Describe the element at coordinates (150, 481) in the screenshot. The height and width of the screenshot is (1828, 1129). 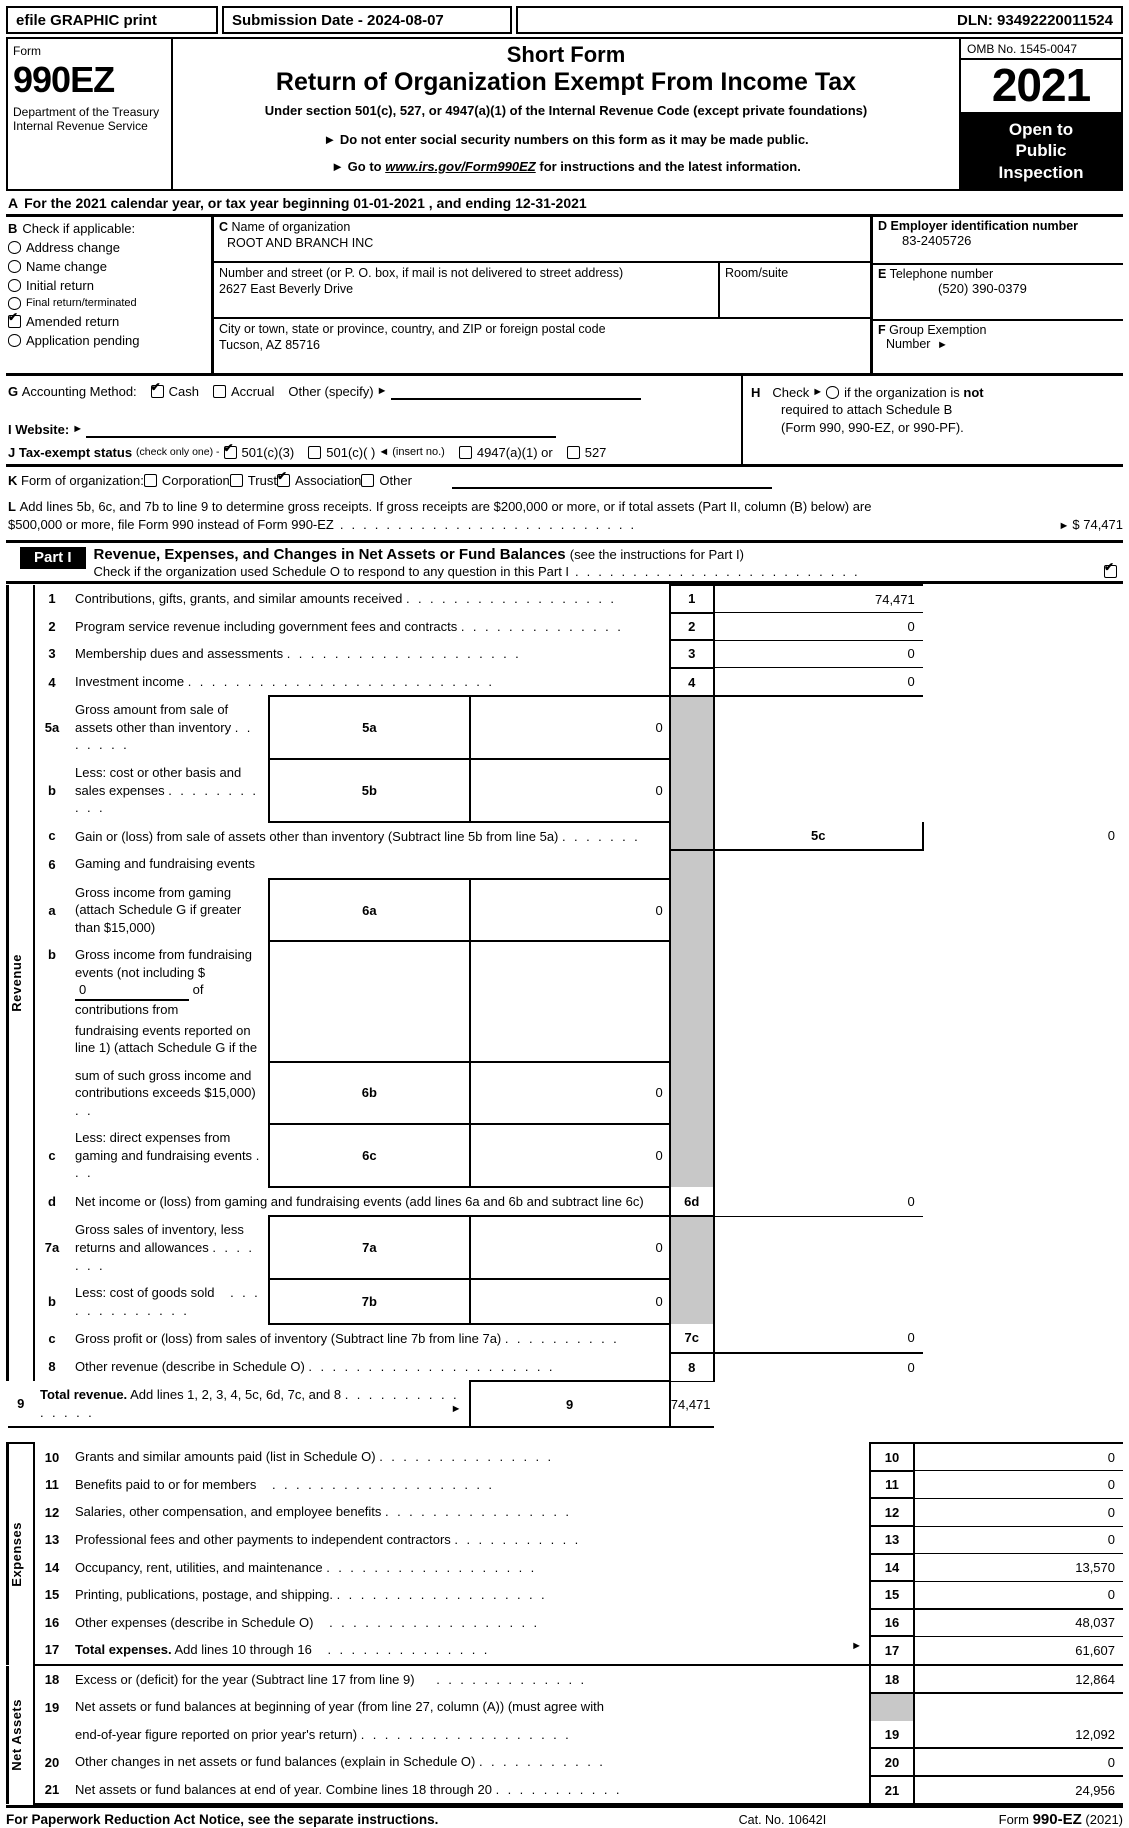
I see `org-corporation-checkbox` at that location.